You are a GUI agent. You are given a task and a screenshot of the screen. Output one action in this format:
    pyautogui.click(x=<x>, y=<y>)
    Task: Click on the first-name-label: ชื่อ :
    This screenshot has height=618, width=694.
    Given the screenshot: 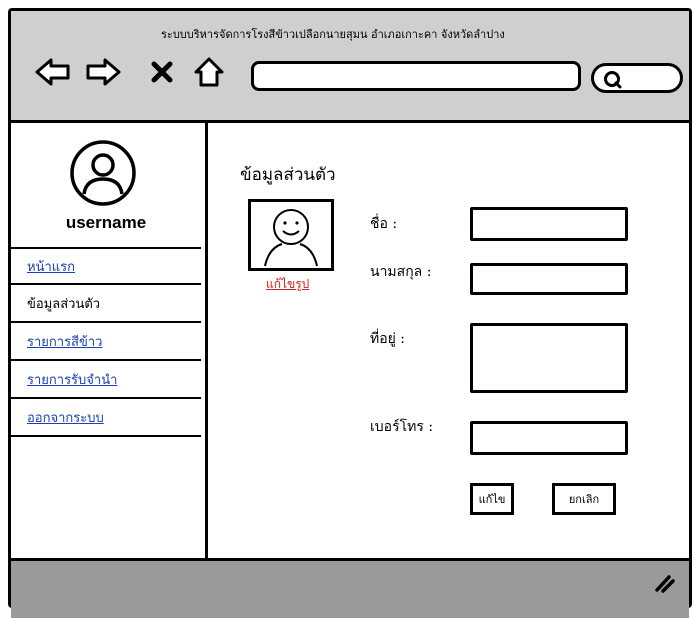 What is the action you would take?
    pyautogui.click(x=384, y=224)
    